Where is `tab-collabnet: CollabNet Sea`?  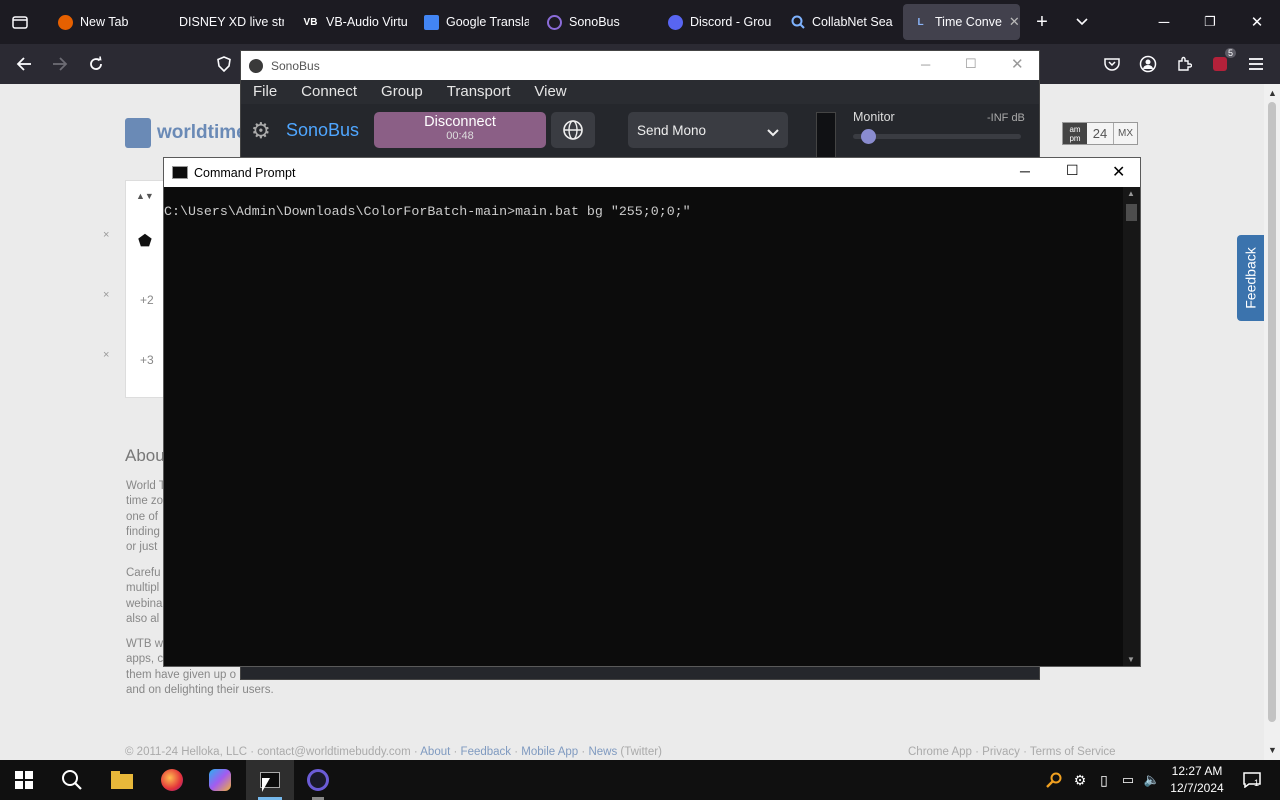 tab-collabnet: CollabNet Sea is located at coordinates (837, 22).